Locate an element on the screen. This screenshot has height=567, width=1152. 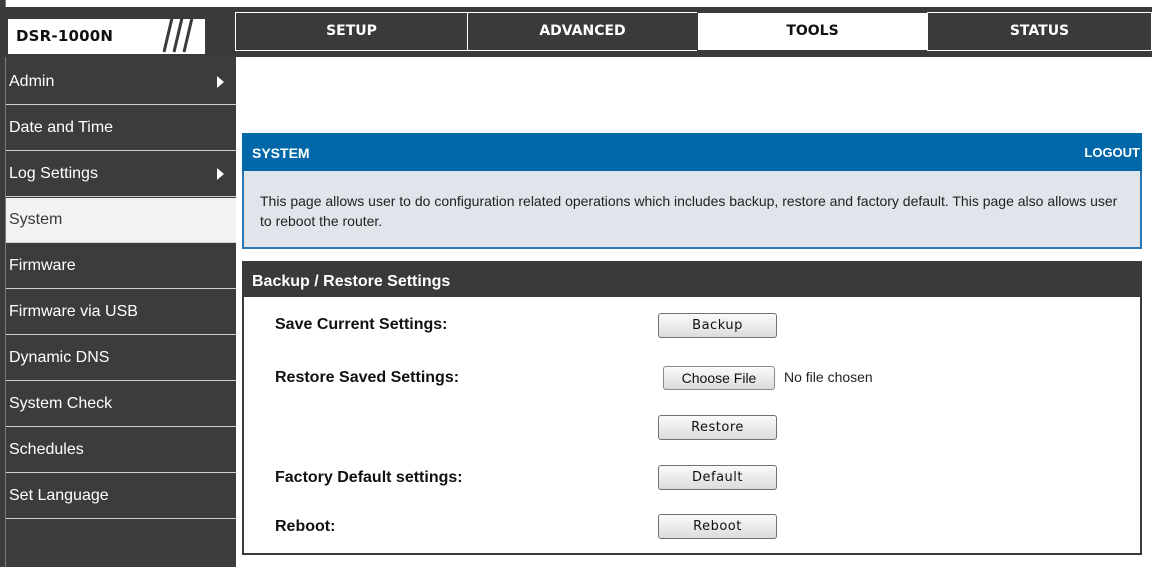
reboot-label: Reboot: is located at coordinates (305, 526).